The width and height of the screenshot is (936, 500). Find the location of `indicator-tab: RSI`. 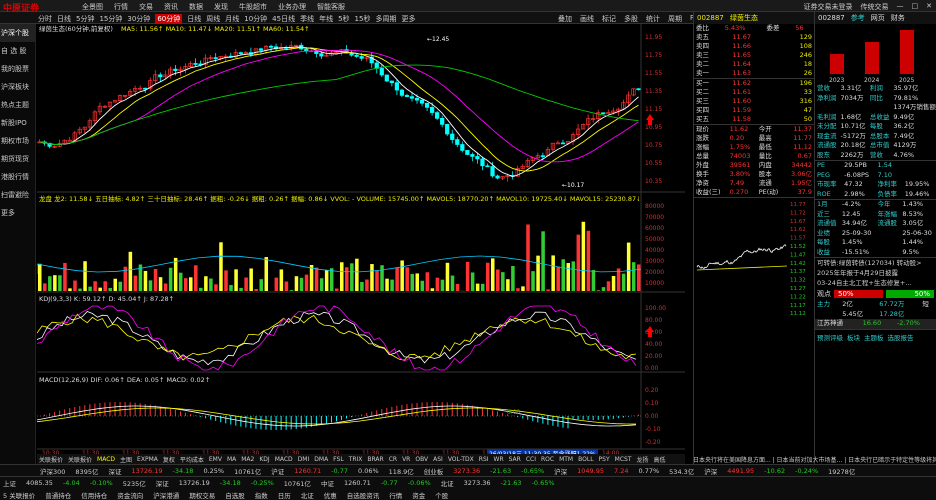

indicator-tab: RSI is located at coordinates (484, 459).